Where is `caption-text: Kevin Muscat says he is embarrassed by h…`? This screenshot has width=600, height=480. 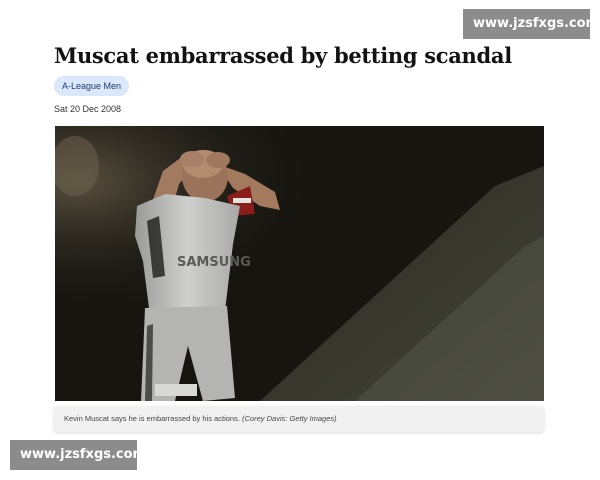
caption-text: Kevin Muscat says he is embarrassed by h… is located at coordinates (152, 418).